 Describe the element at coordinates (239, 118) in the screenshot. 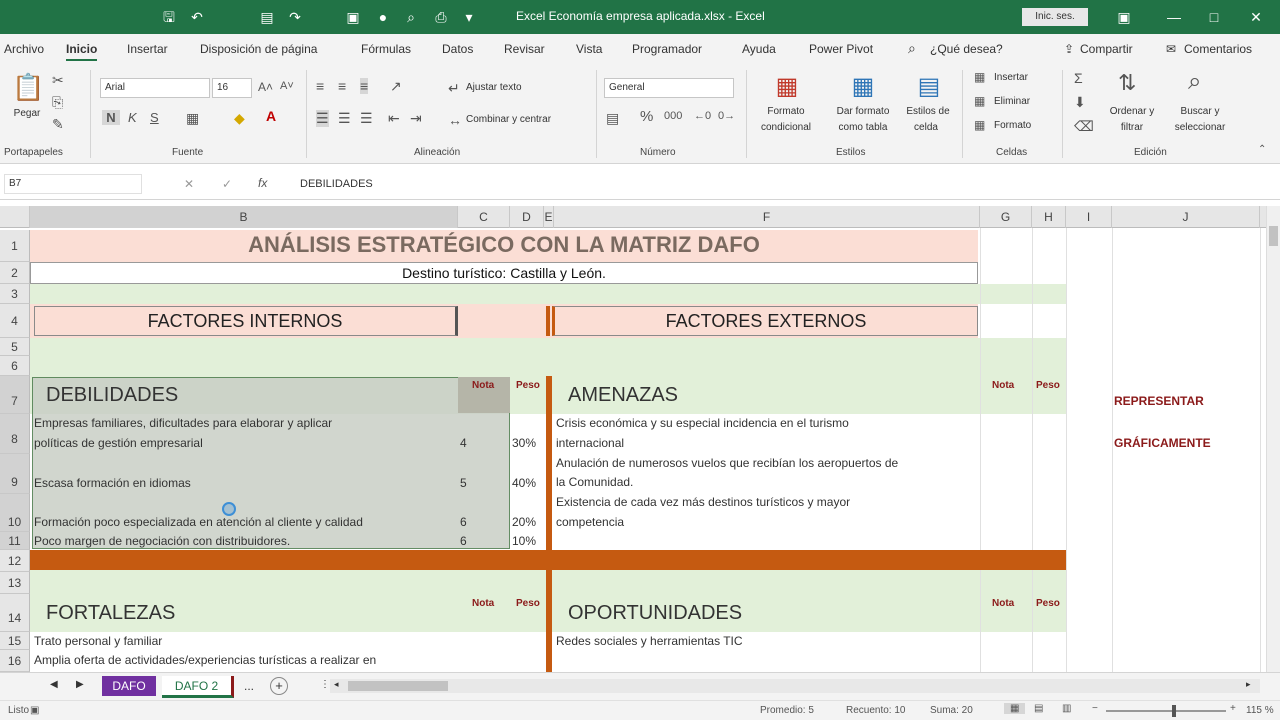

I see `fill-color-icon: ◆` at that location.